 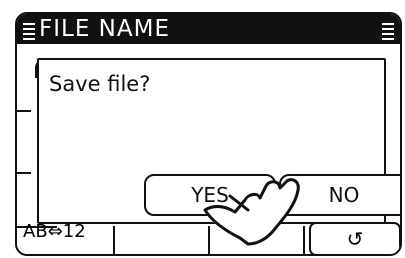 What do you see at coordinates (344, 195) in the screenshot?
I see `no-button-label: NO` at bounding box center [344, 195].